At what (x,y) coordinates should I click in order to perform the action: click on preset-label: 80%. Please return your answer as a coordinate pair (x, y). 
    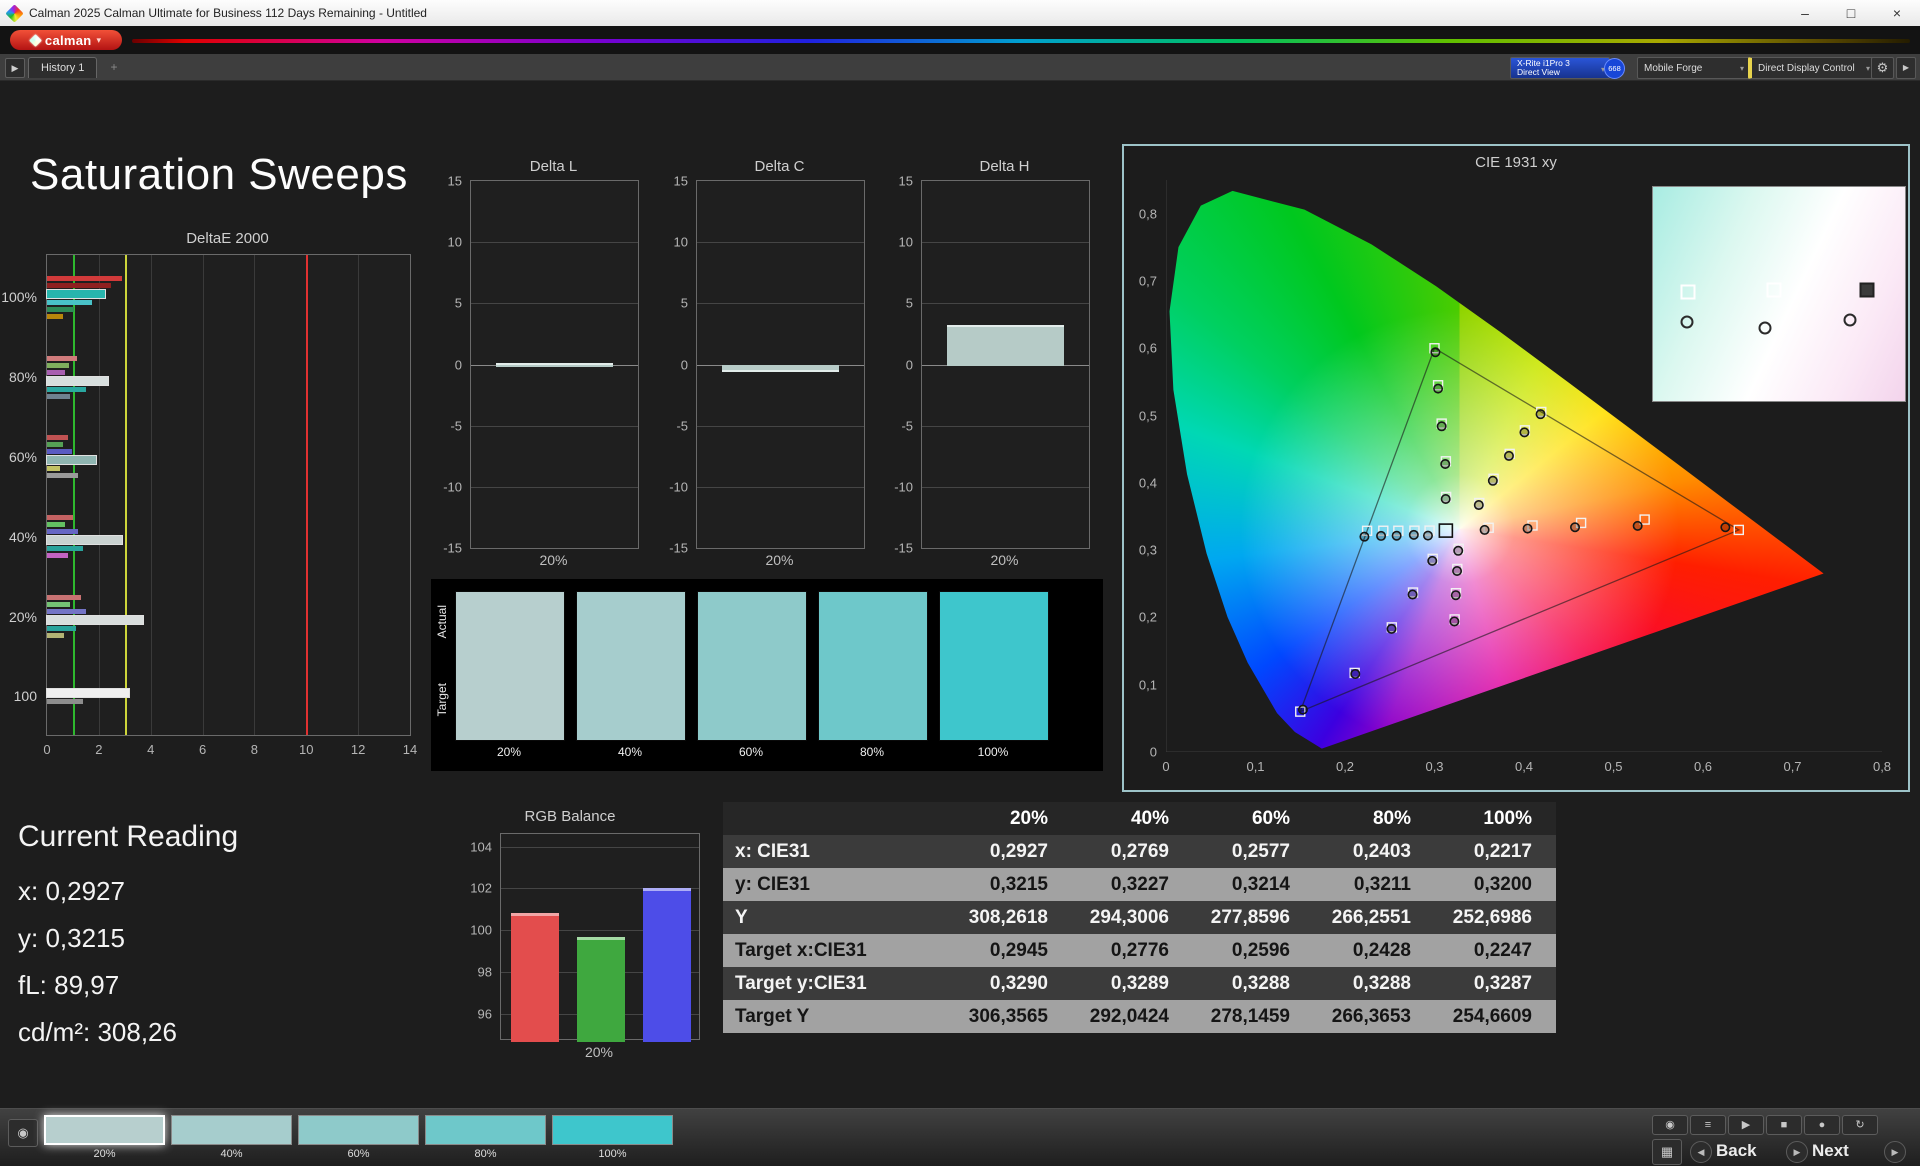
    Looking at the image, I should click on (485, 1154).